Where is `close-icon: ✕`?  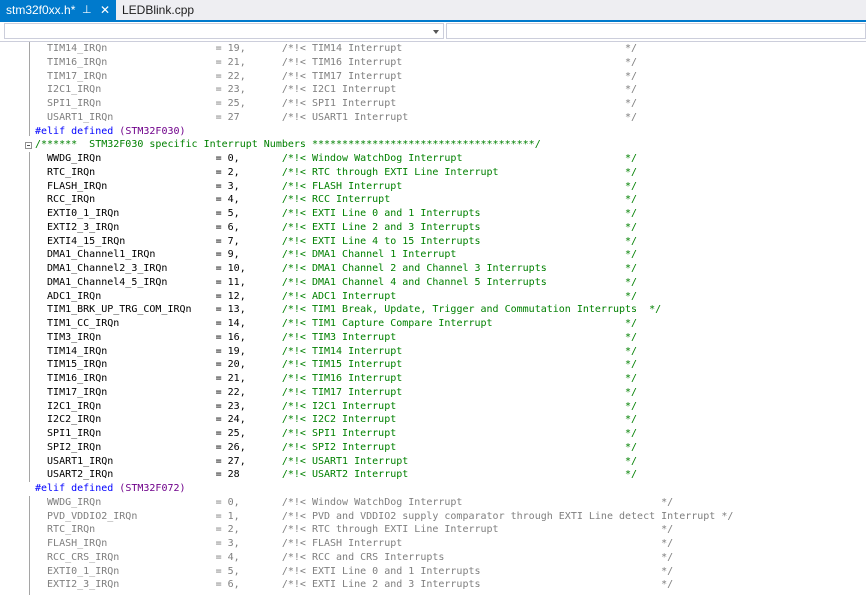 close-icon: ✕ is located at coordinates (105, 10).